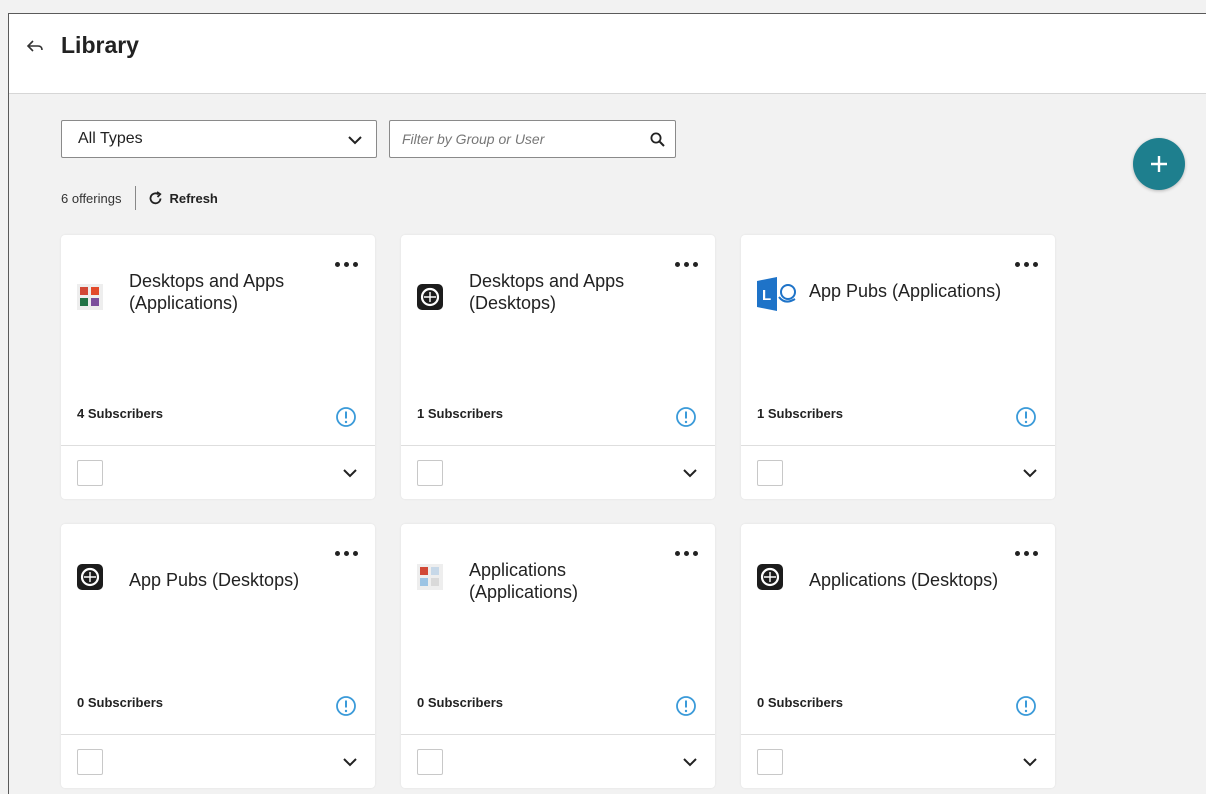 This screenshot has width=1206, height=794. I want to click on refresh-button: Refresh, so click(183, 198).